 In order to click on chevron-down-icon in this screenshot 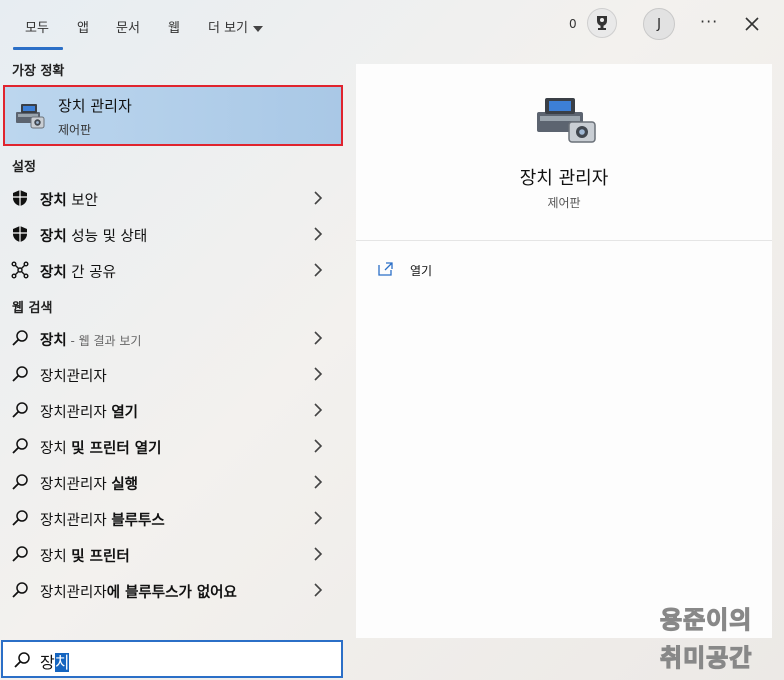, I will do `click(258, 28)`.